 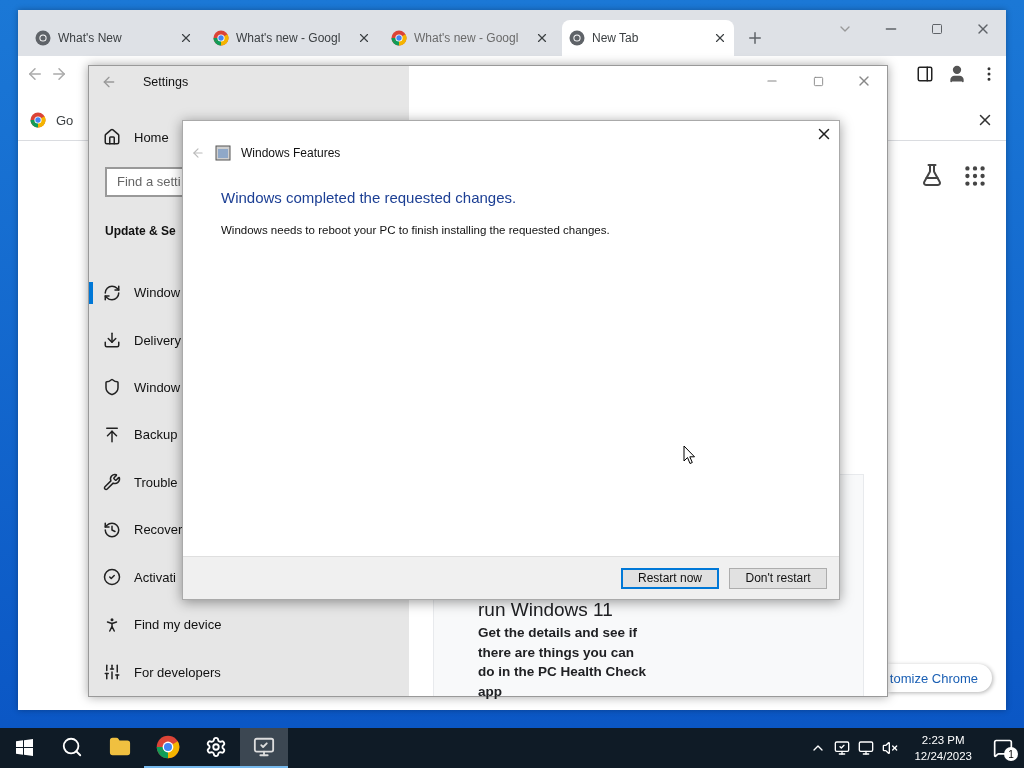 What do you see at coordinates (158, 530) in the screenshot?
I see `nav-item: Recover` at bounding box center [158, 530].